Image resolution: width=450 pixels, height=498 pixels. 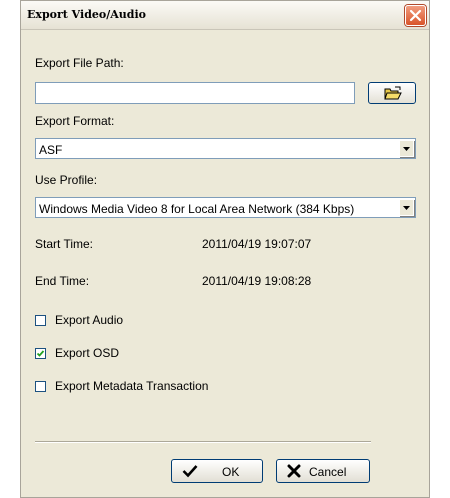 I want to click on cancel-button: Cancel, so click(x=323, y=471).